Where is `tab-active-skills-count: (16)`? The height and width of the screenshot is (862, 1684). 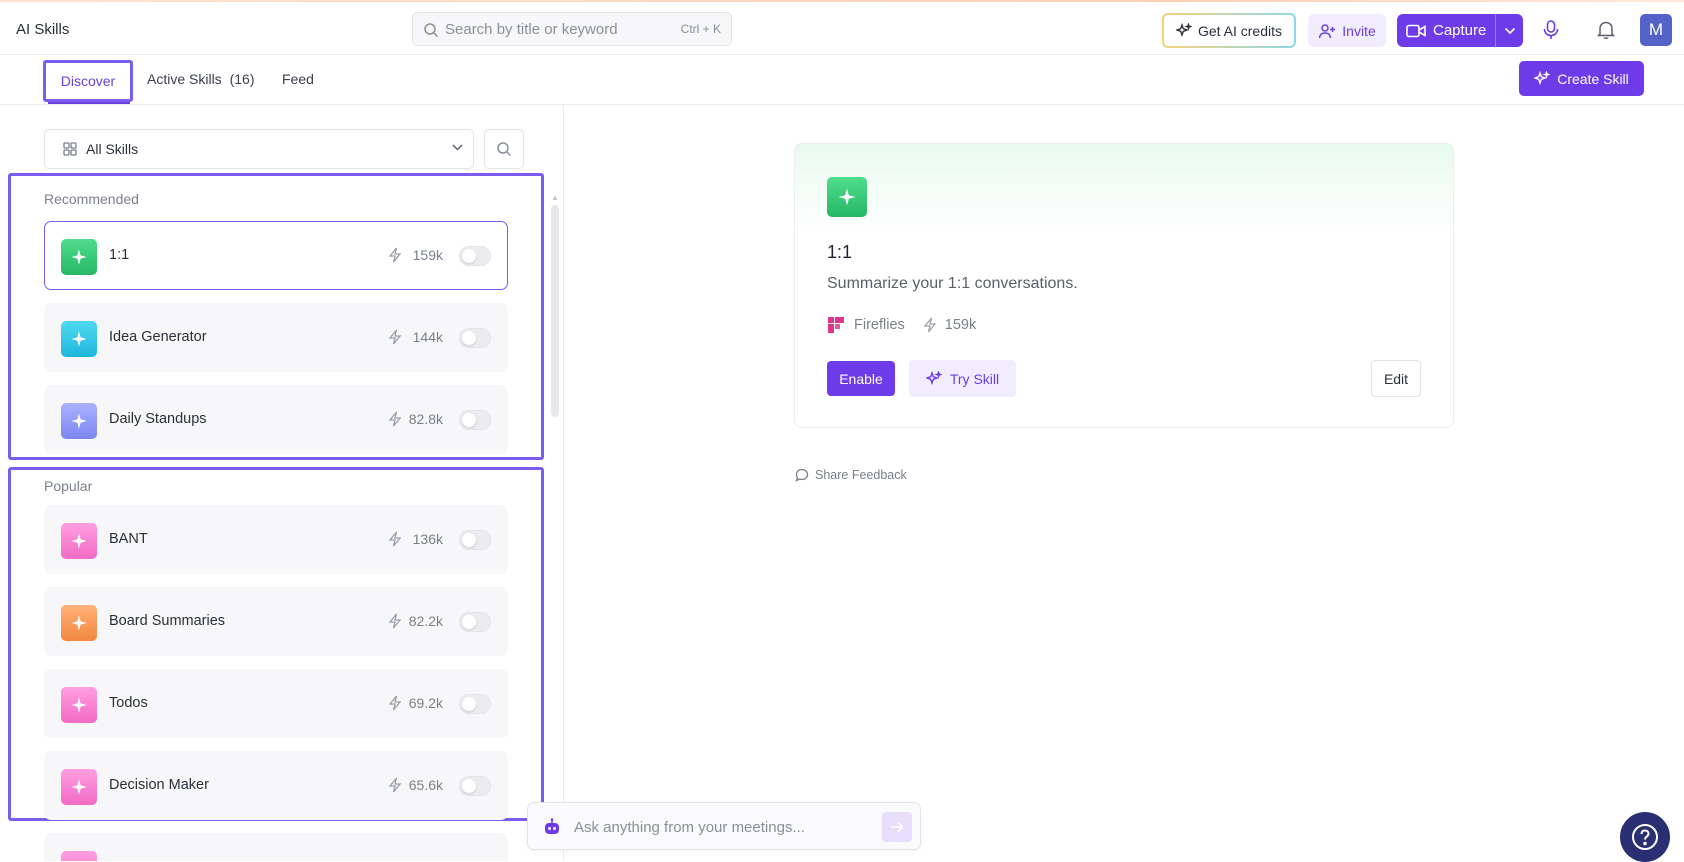 tab-active-skills-count: (16) is located at coordinates (242, 79).